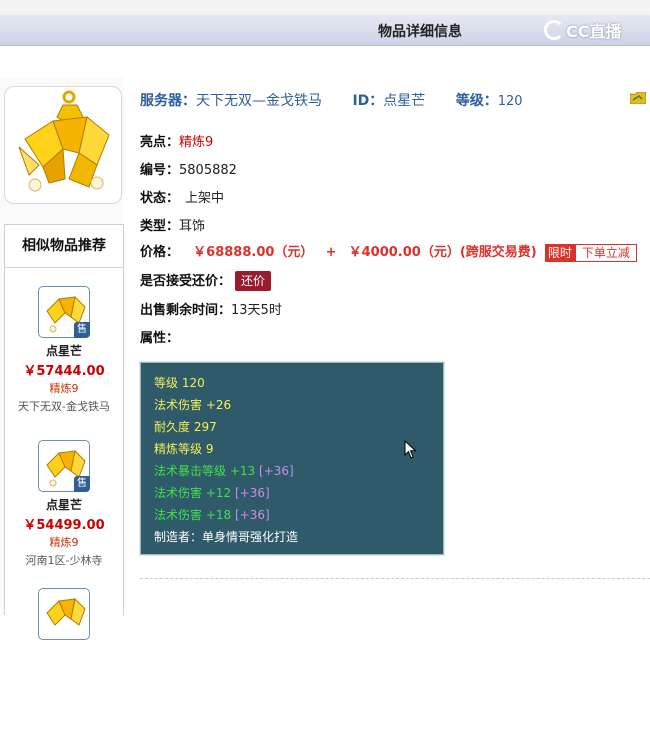 The width and height of the screenshot is (650, 730). What do you see at coordinates (410, 449) in the screenshot?
I see `mouse-cursor-icon` at bounding box center [410, 449].